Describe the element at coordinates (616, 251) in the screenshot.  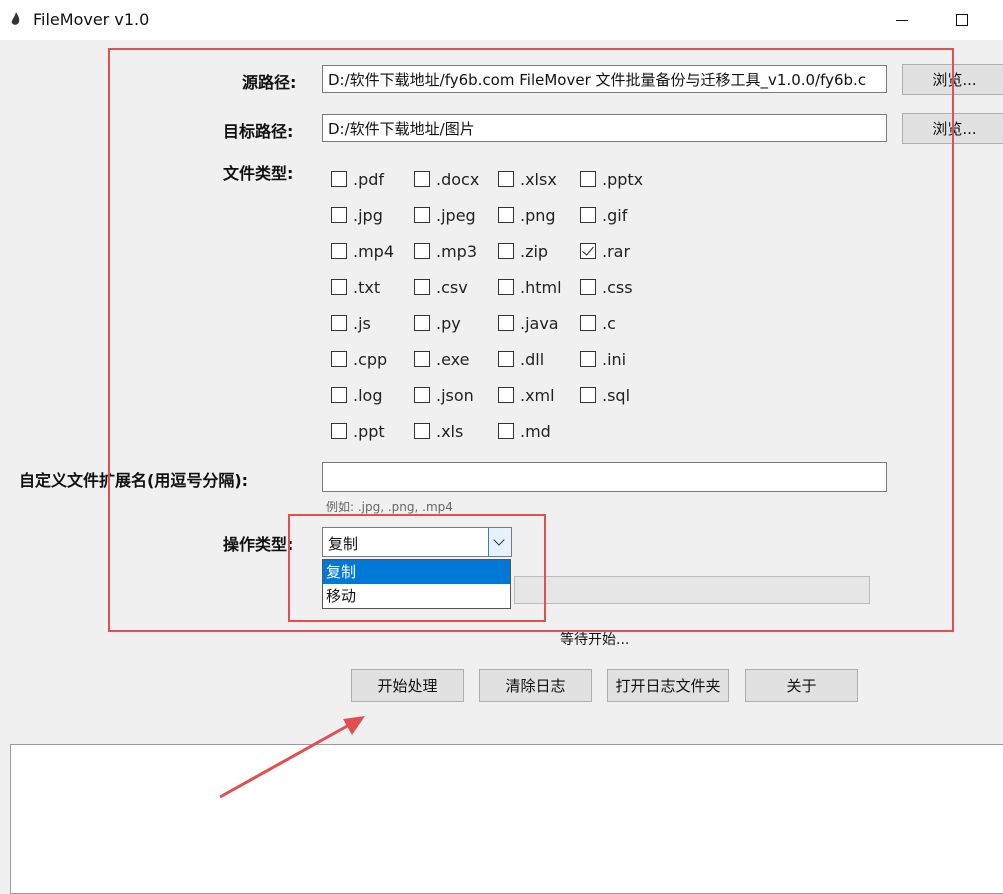
I see `filetype-label: .rar` at that location.